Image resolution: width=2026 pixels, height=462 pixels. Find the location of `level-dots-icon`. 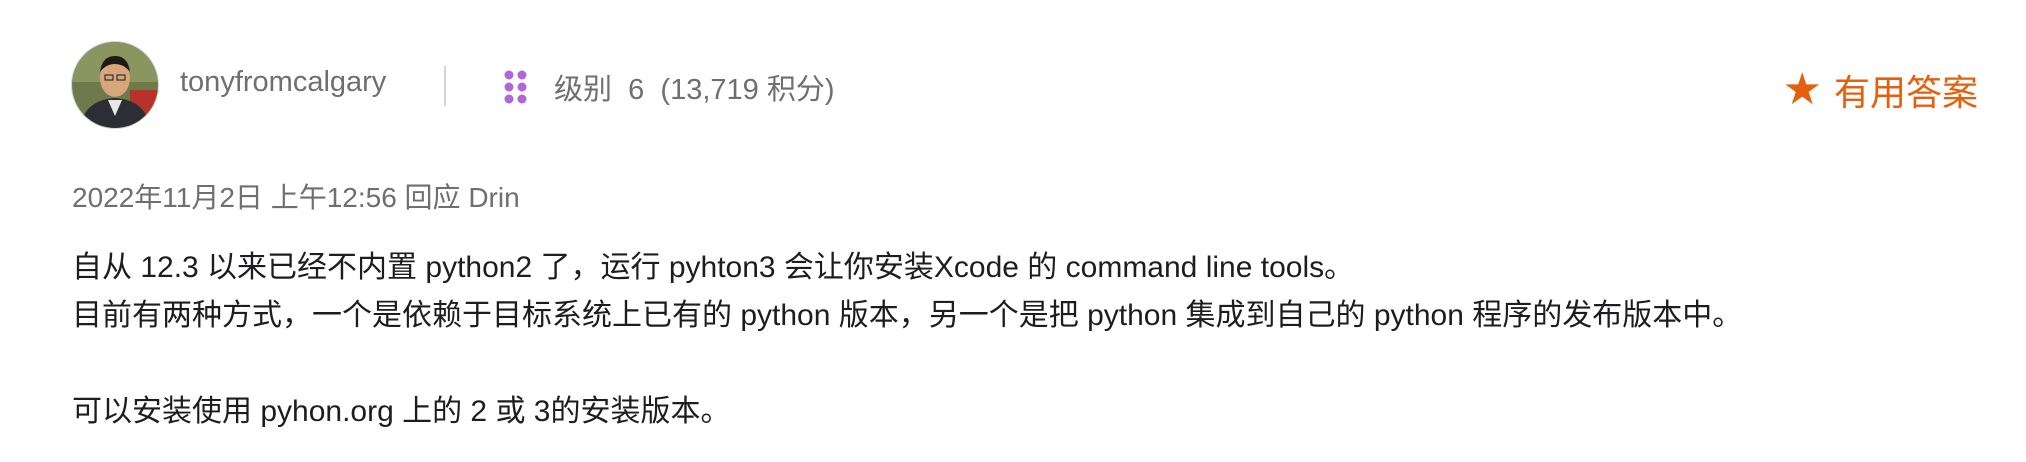

level-dots-icon is located at coordinates (515, 87).